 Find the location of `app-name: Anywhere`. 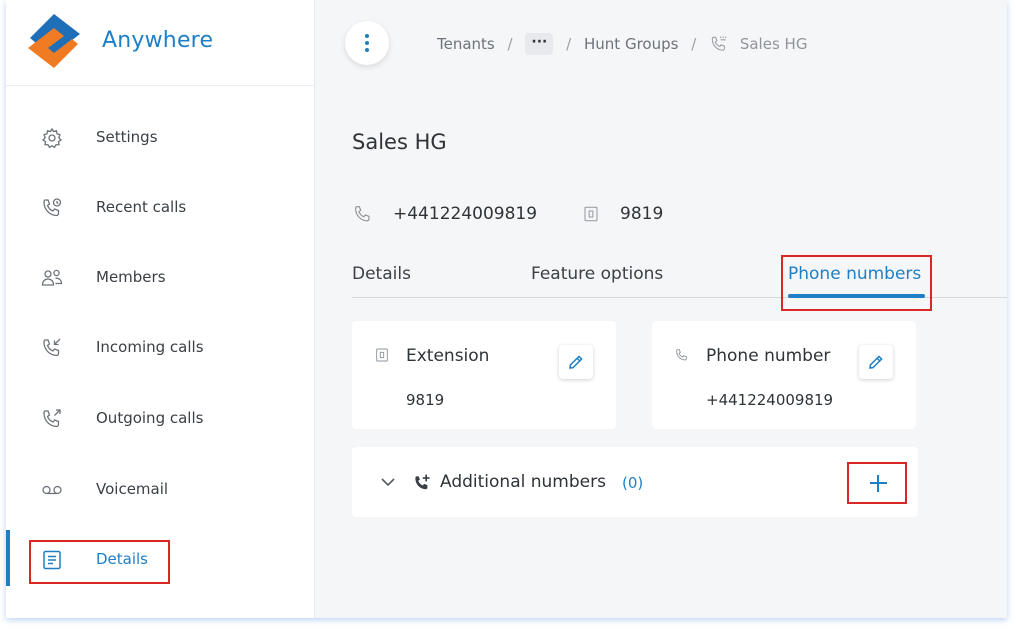

app-name: Anywhere is located at coordinates (158, 40).